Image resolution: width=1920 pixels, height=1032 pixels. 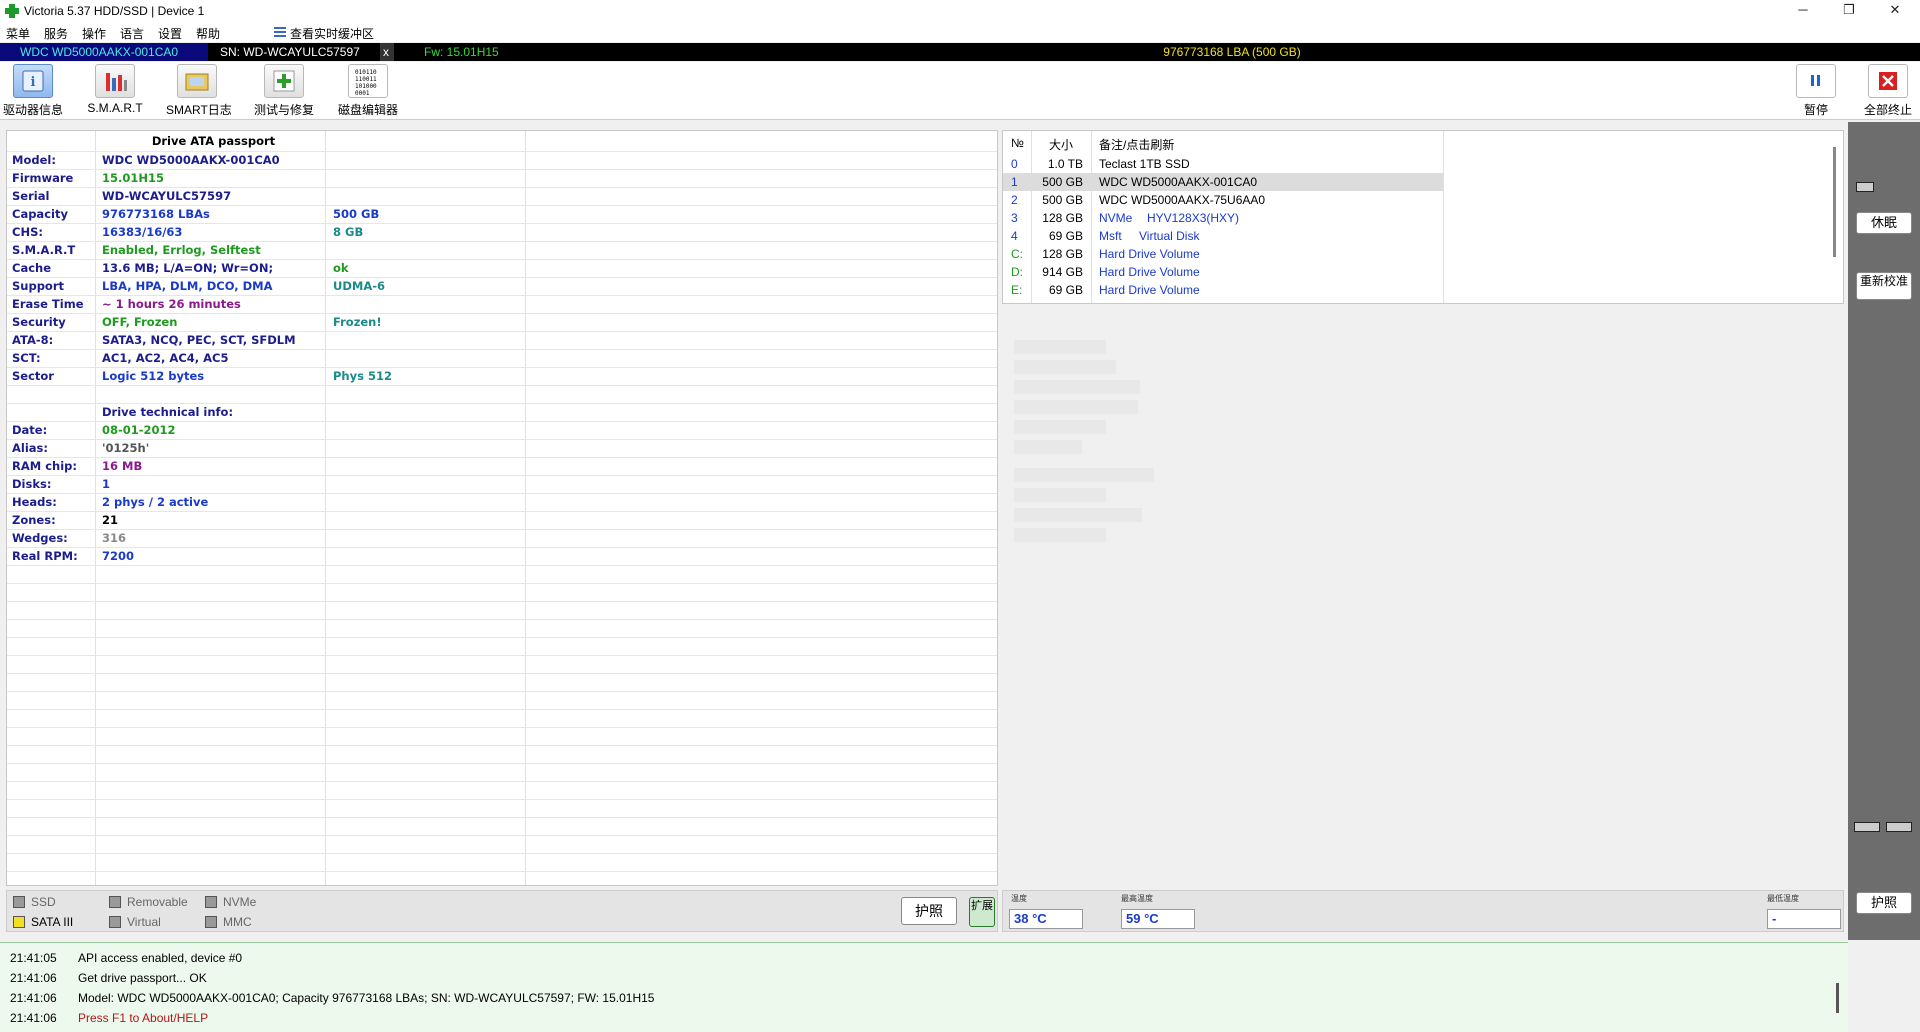 I want to click on maximize-button: ❐, so click(x=1849, y=11).